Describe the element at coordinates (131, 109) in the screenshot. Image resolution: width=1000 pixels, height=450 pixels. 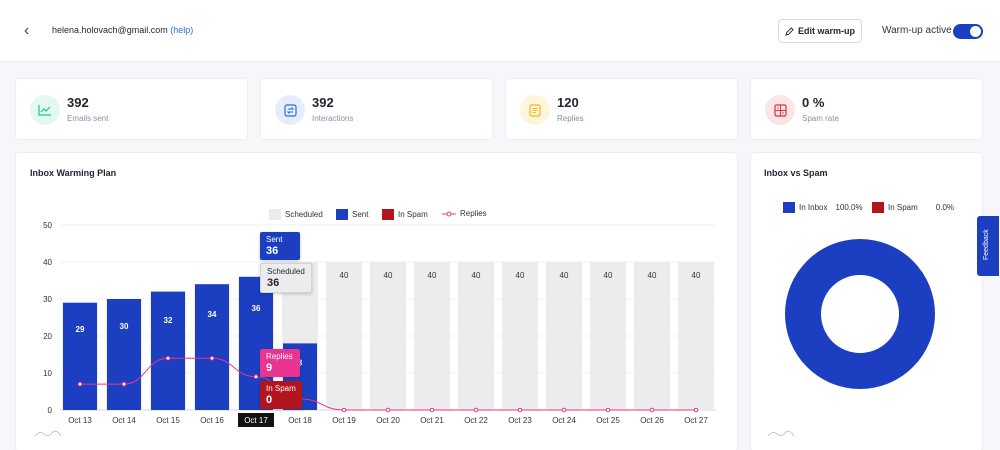
I see `stat-card-emails-sent: 392 Emails sent` at that location.